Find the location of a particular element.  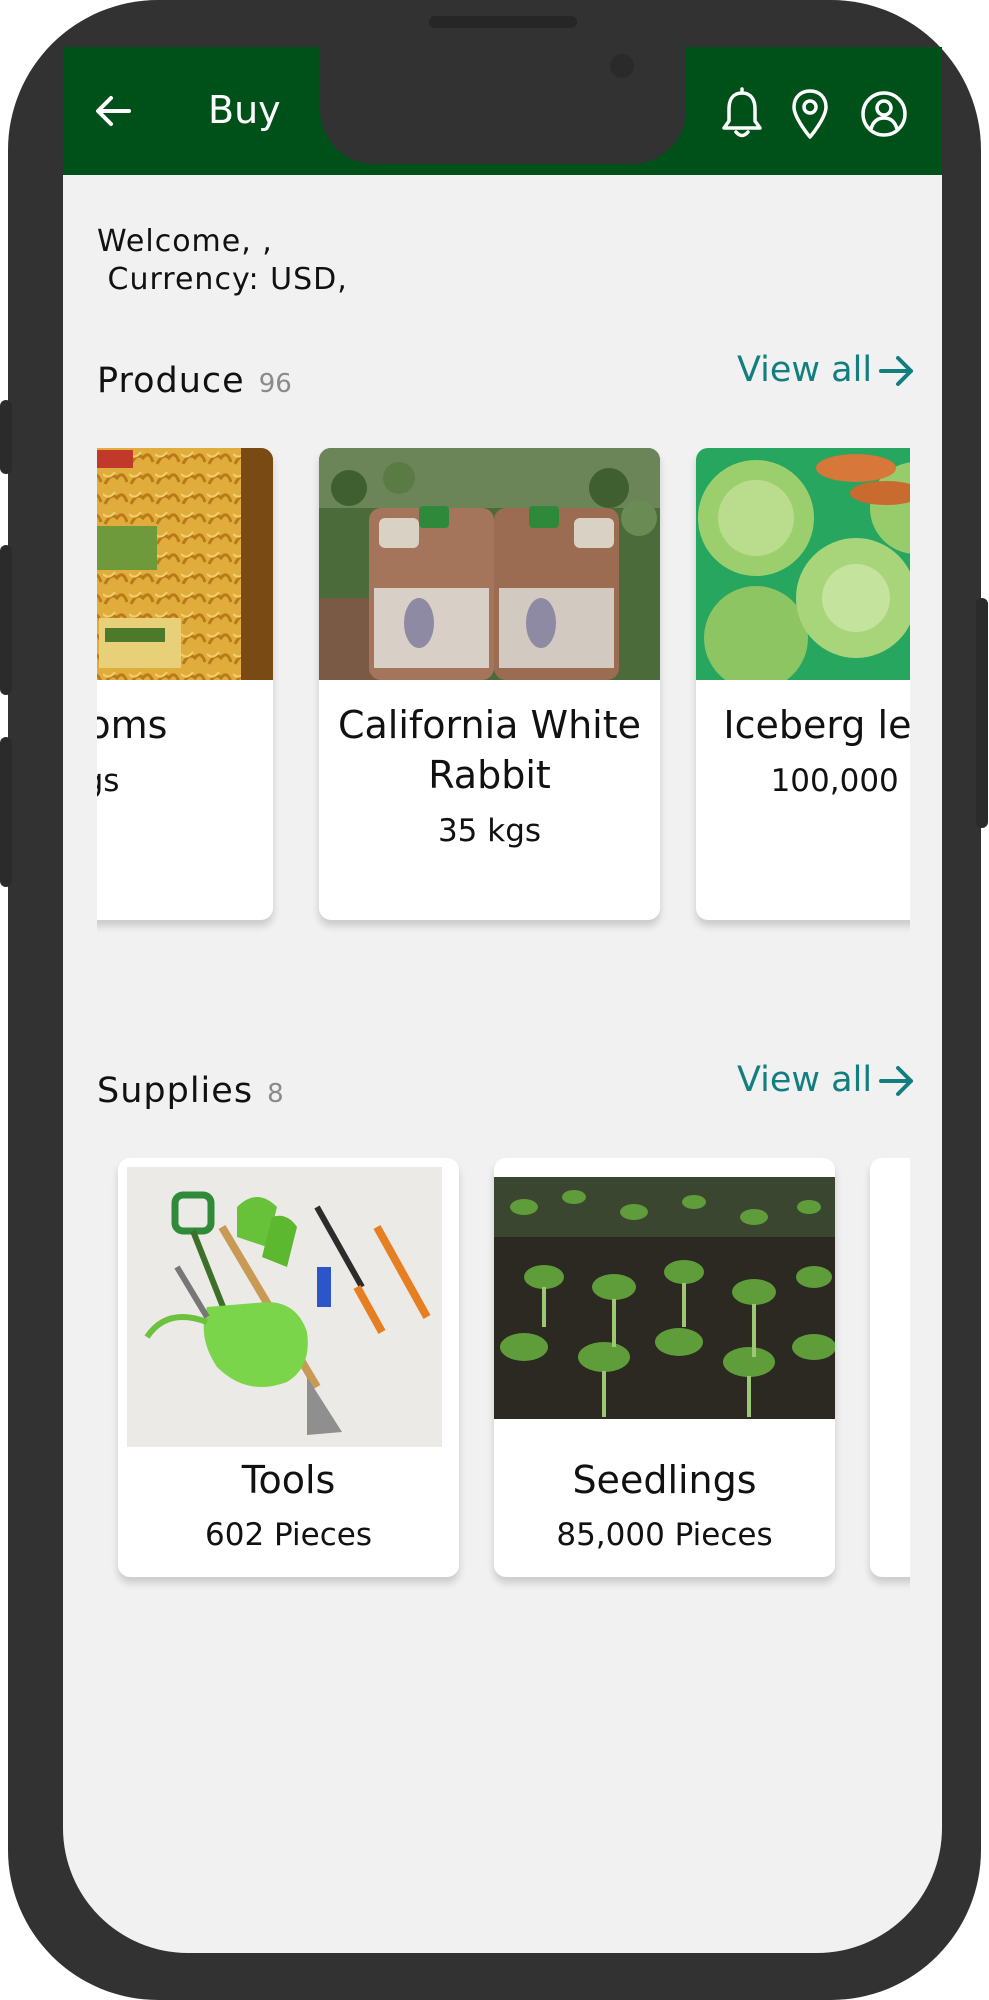

product-name: California White is located at coordinates (489, 725).